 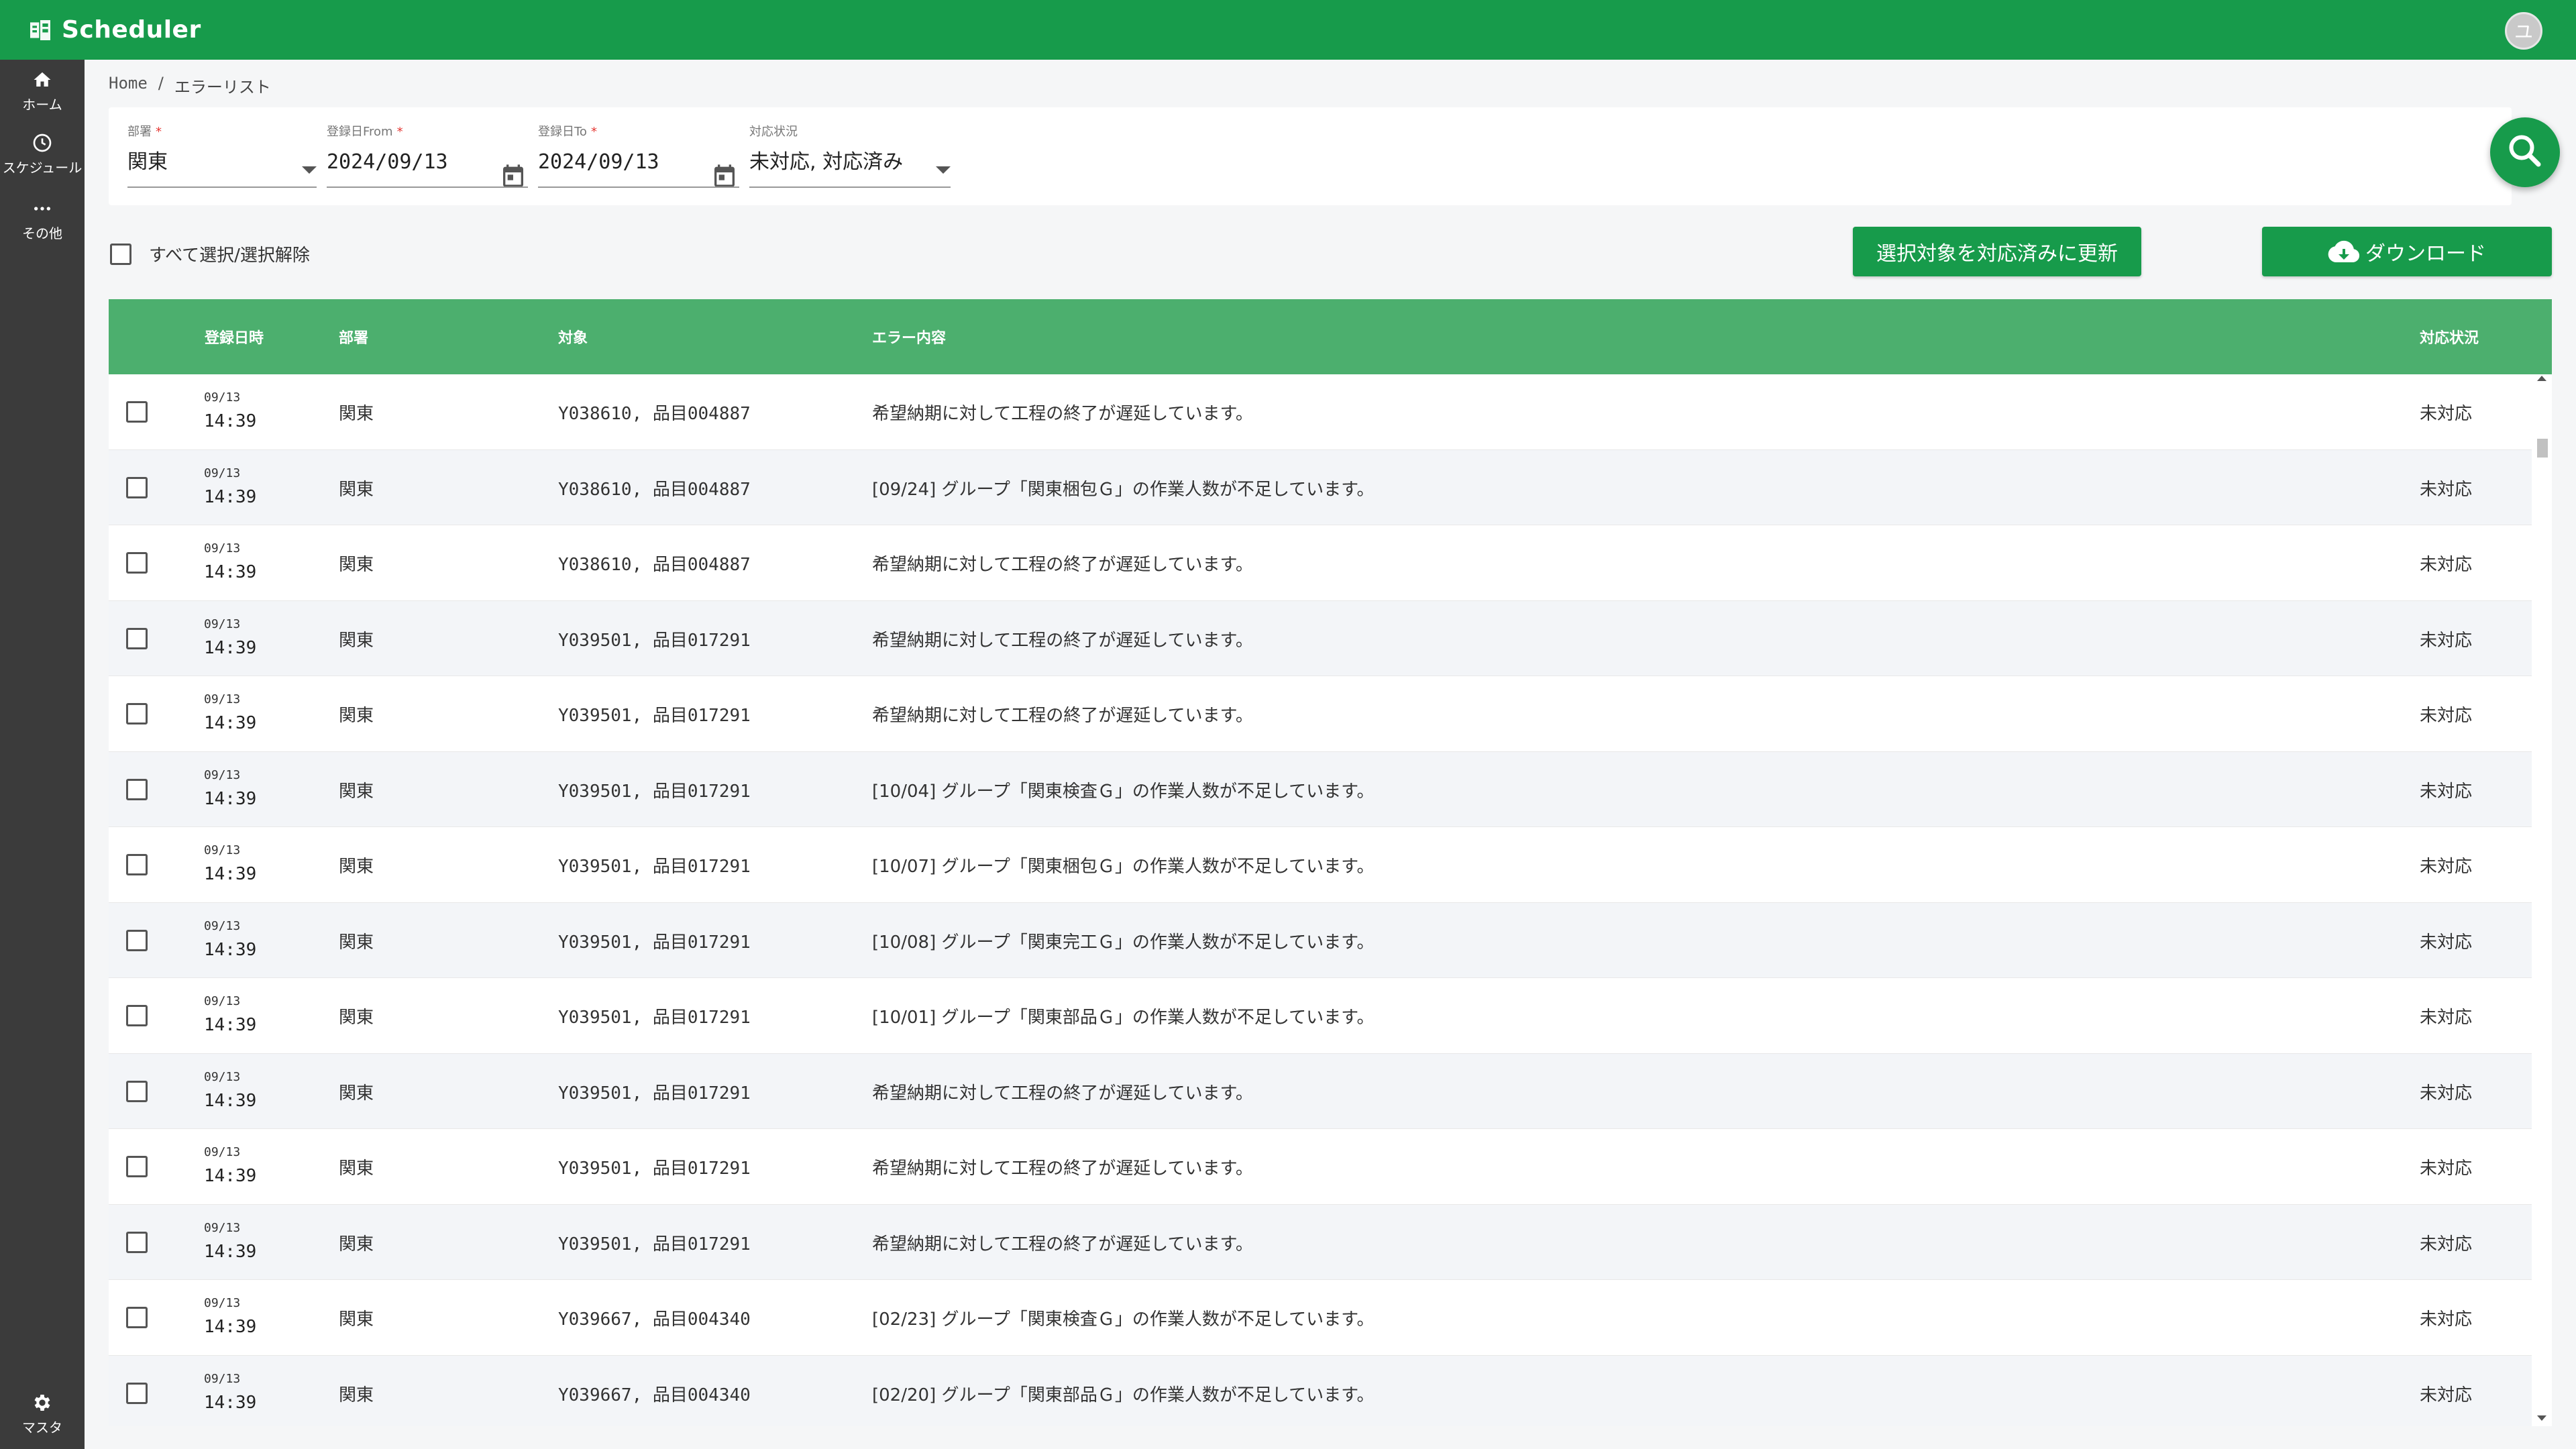 I want to click on chevron-down-icon, so click(x=309, y=170).